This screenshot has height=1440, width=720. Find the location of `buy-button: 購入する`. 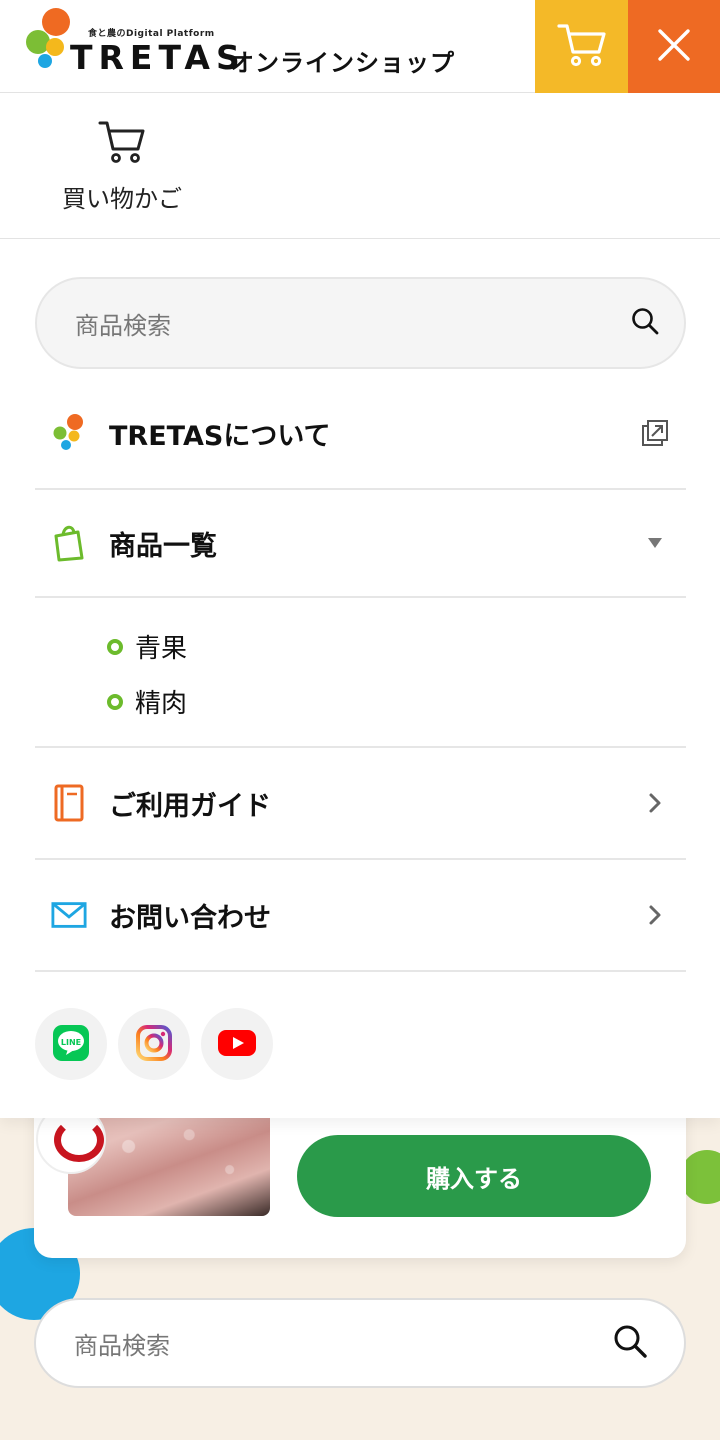

buy-button: 購入する is located at coordinates (474, 1176).